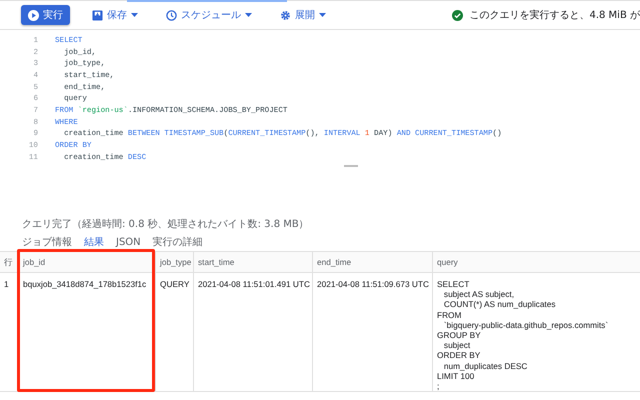 The image size is (640, 400). What do you see at coordinates (252, 332) in the screenshot?
I see `table-cell: 2021-04-08 11:51:01.491 UTC` at bounding box center [252, 332].